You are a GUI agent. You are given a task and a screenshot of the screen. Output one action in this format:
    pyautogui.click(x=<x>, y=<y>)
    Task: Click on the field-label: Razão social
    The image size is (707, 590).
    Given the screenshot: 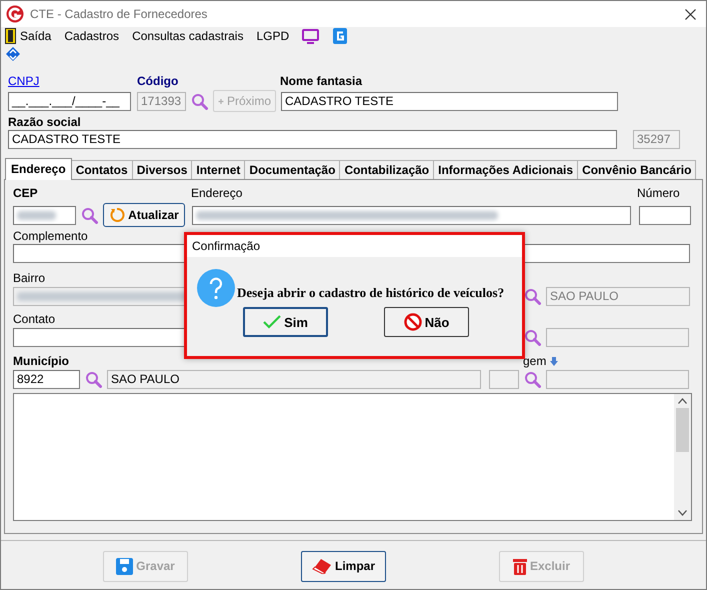 What is the action you would take?
    pyautogui.click(x=44, y=122)
    